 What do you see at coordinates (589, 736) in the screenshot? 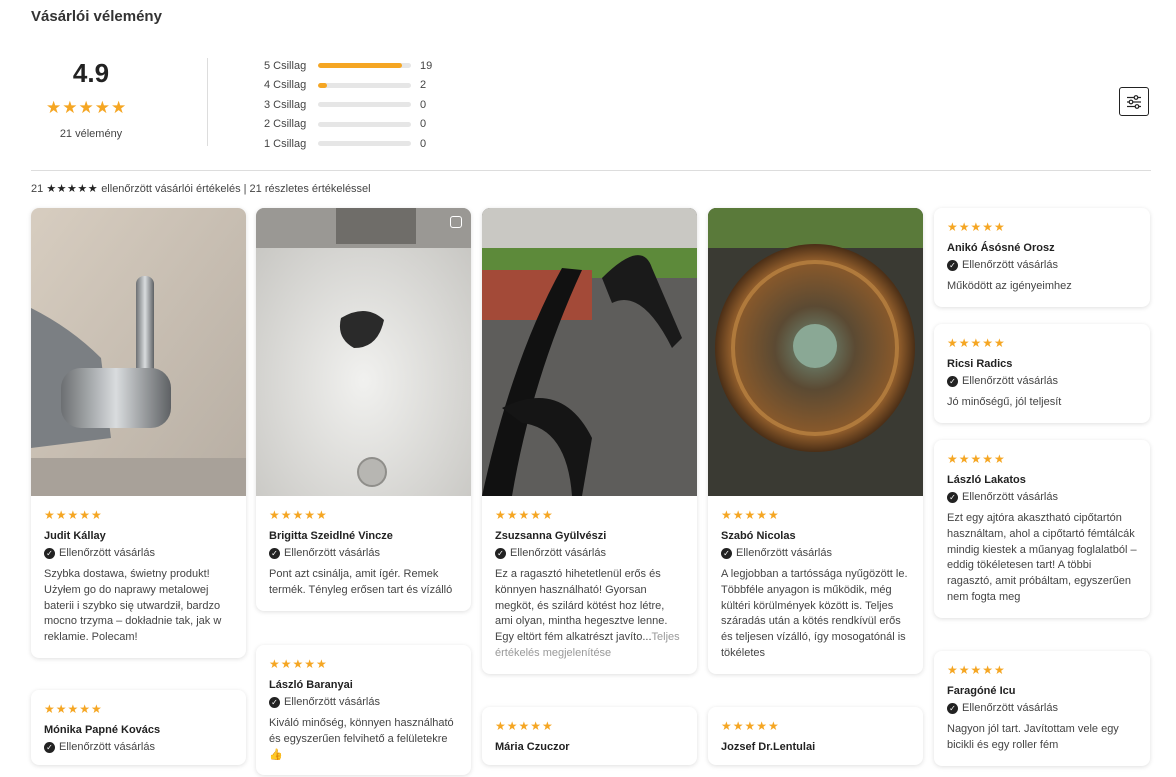
I see `review-card: ★★★★★ Mária Czuczor` at bounding box center [589, 736].